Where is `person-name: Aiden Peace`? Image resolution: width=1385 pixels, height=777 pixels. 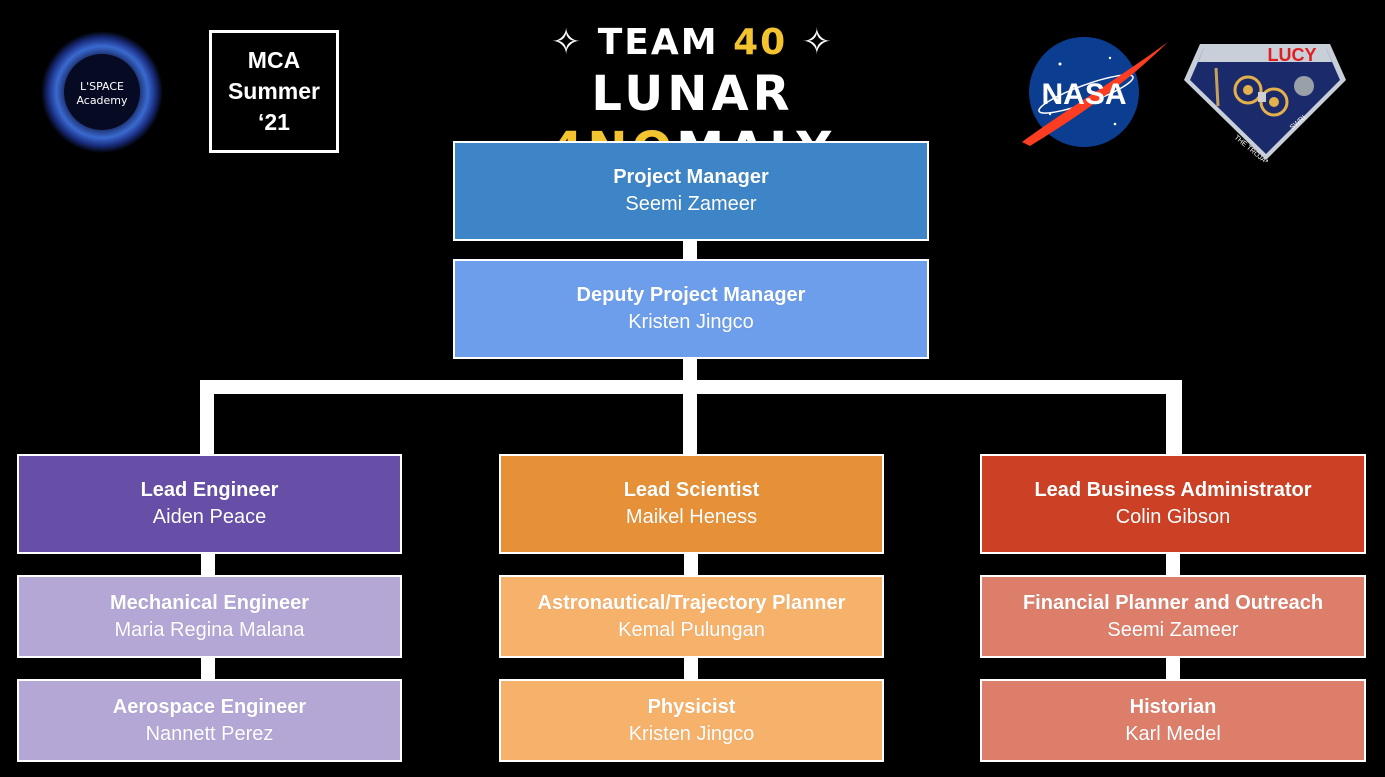
person-name: Aiden Peace is located at coordinates (209, 517).